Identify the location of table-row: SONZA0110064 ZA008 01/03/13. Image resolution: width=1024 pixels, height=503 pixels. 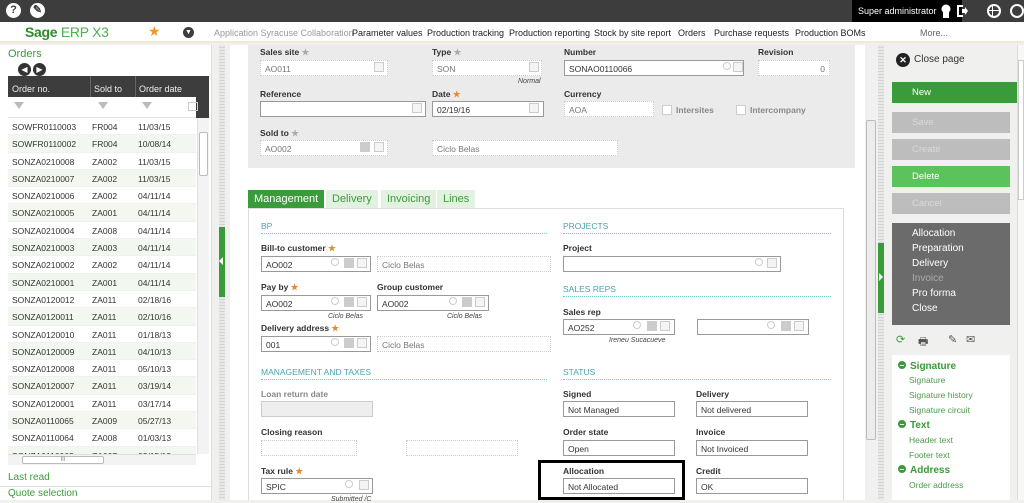
(102, 438).